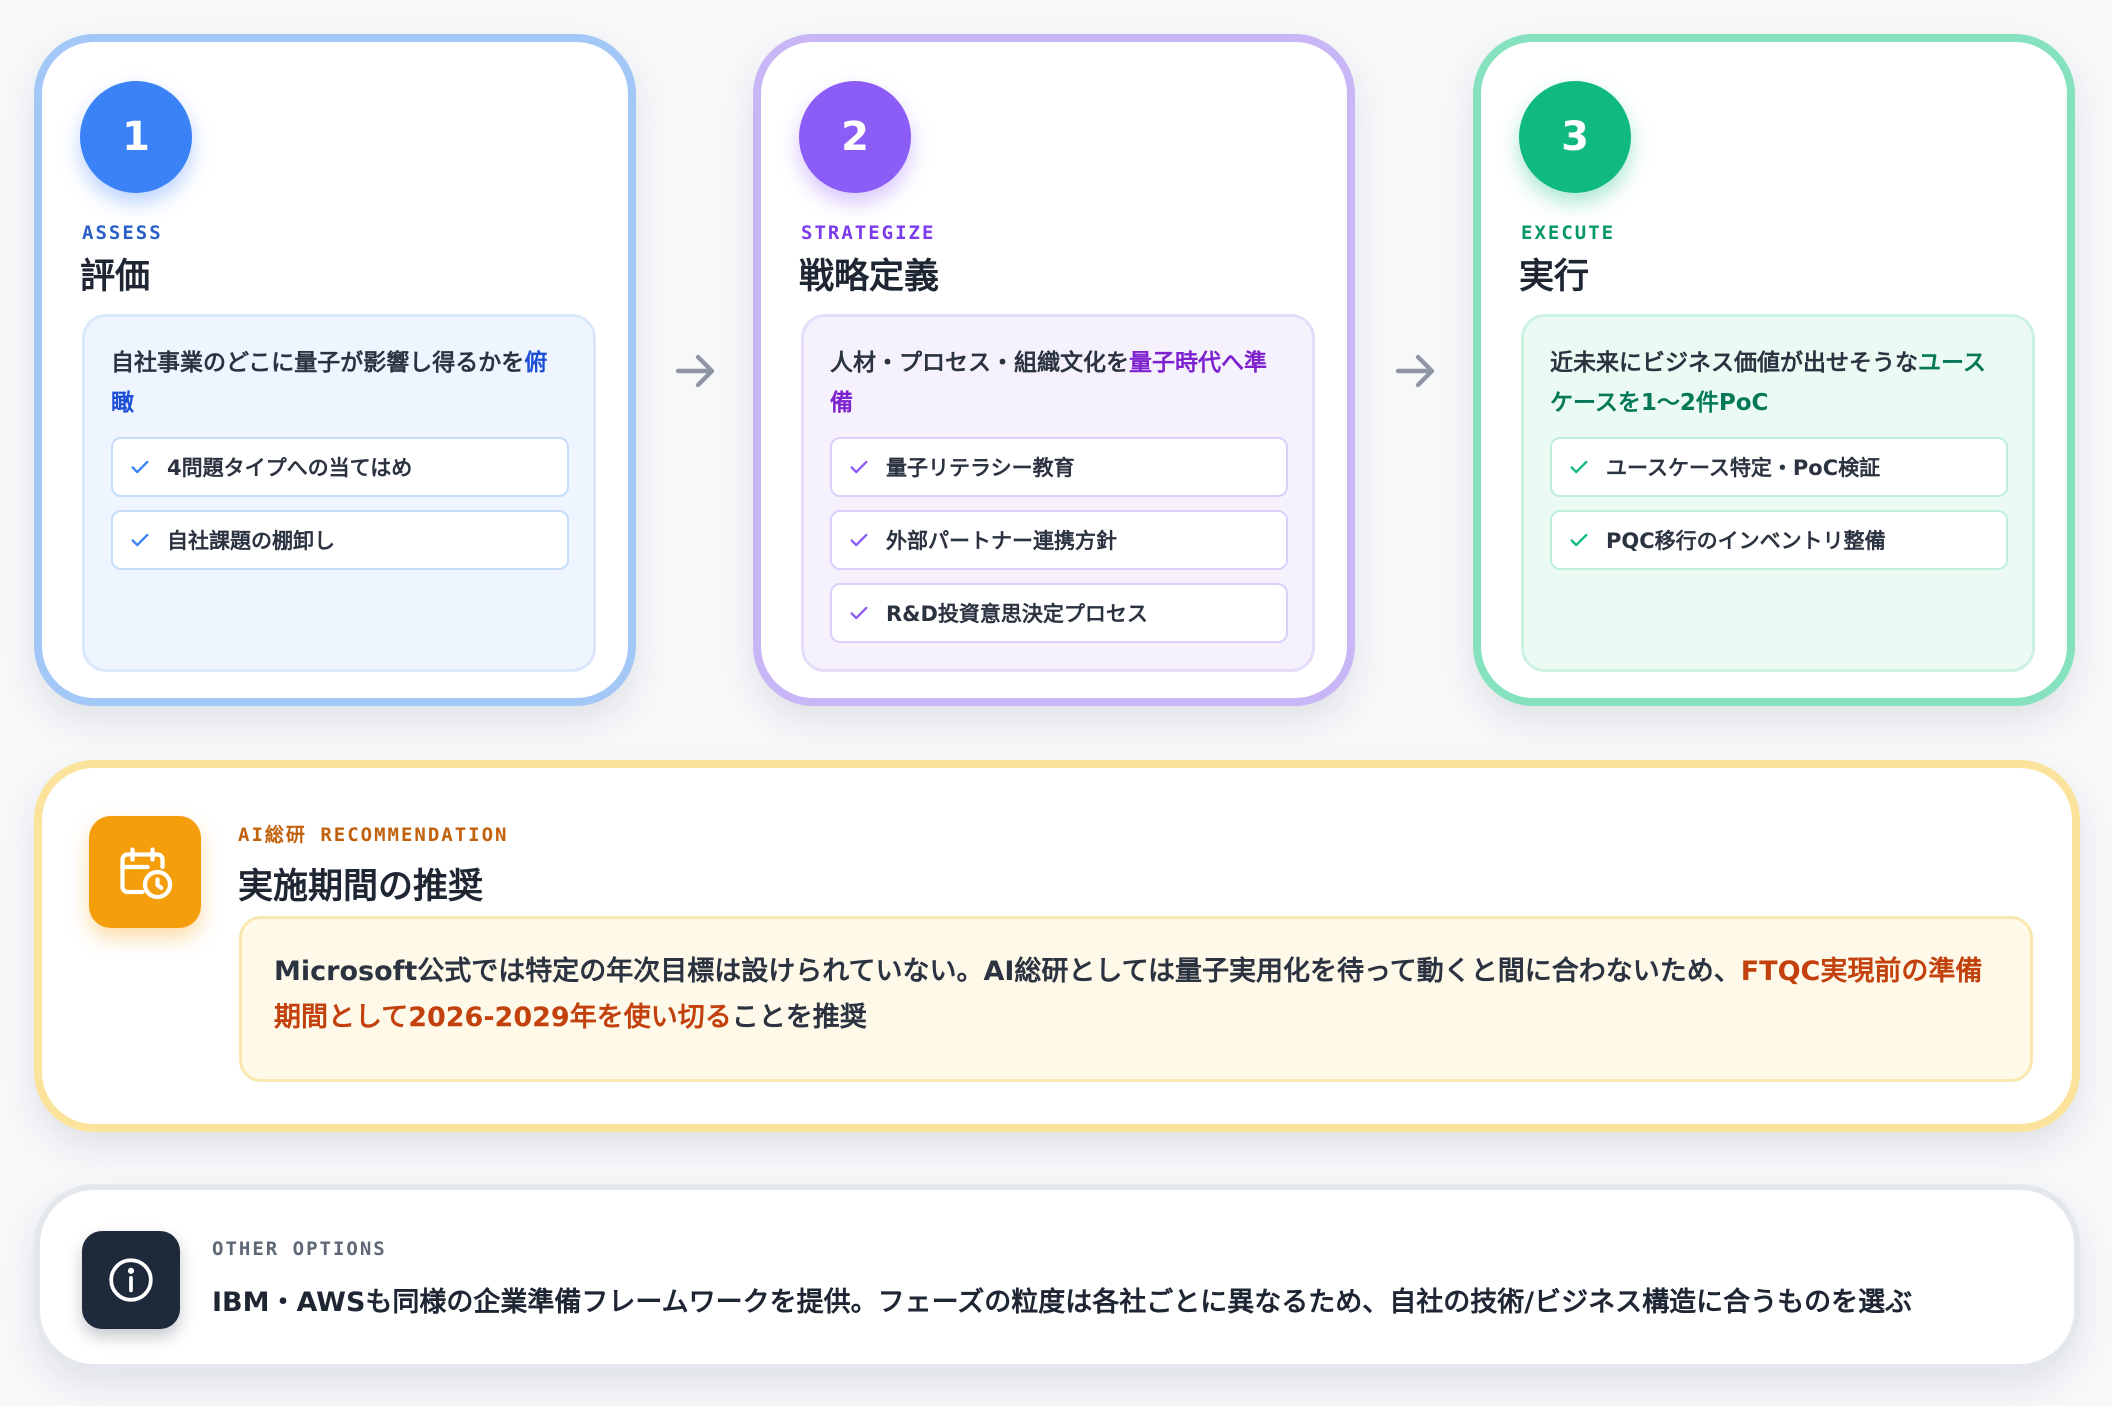 The width and height of the screenshot is (2112, 1406). What do you see at coordinates (145, 872) in the screenshot?
I see `calendar-clock-icon` at bounding box center [145, 872].